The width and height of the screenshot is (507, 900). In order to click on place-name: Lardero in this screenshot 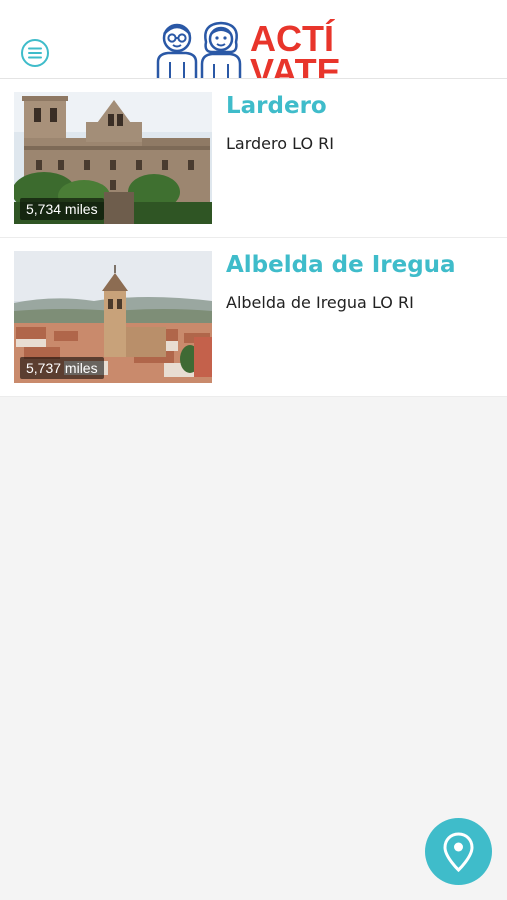, I will do `click(276, 106)`.